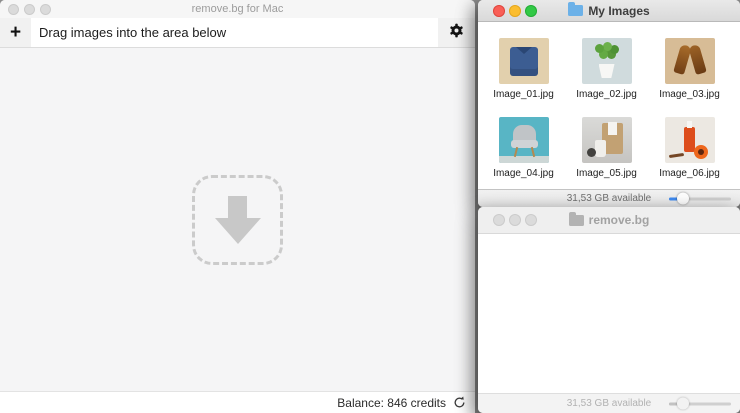 The height and width of the screenshot is (413, 740). I want to click on app-titlebar: remove.bg for Mac, so click(237, 9).